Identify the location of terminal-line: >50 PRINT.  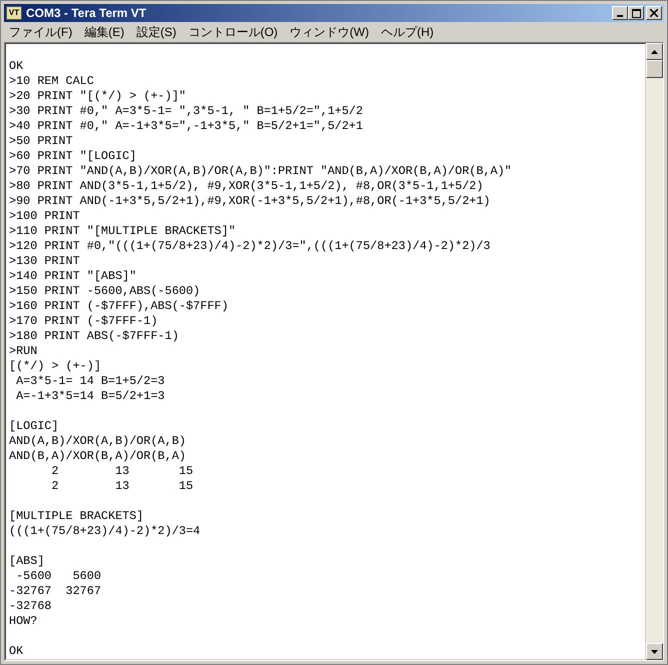
(41, 141).